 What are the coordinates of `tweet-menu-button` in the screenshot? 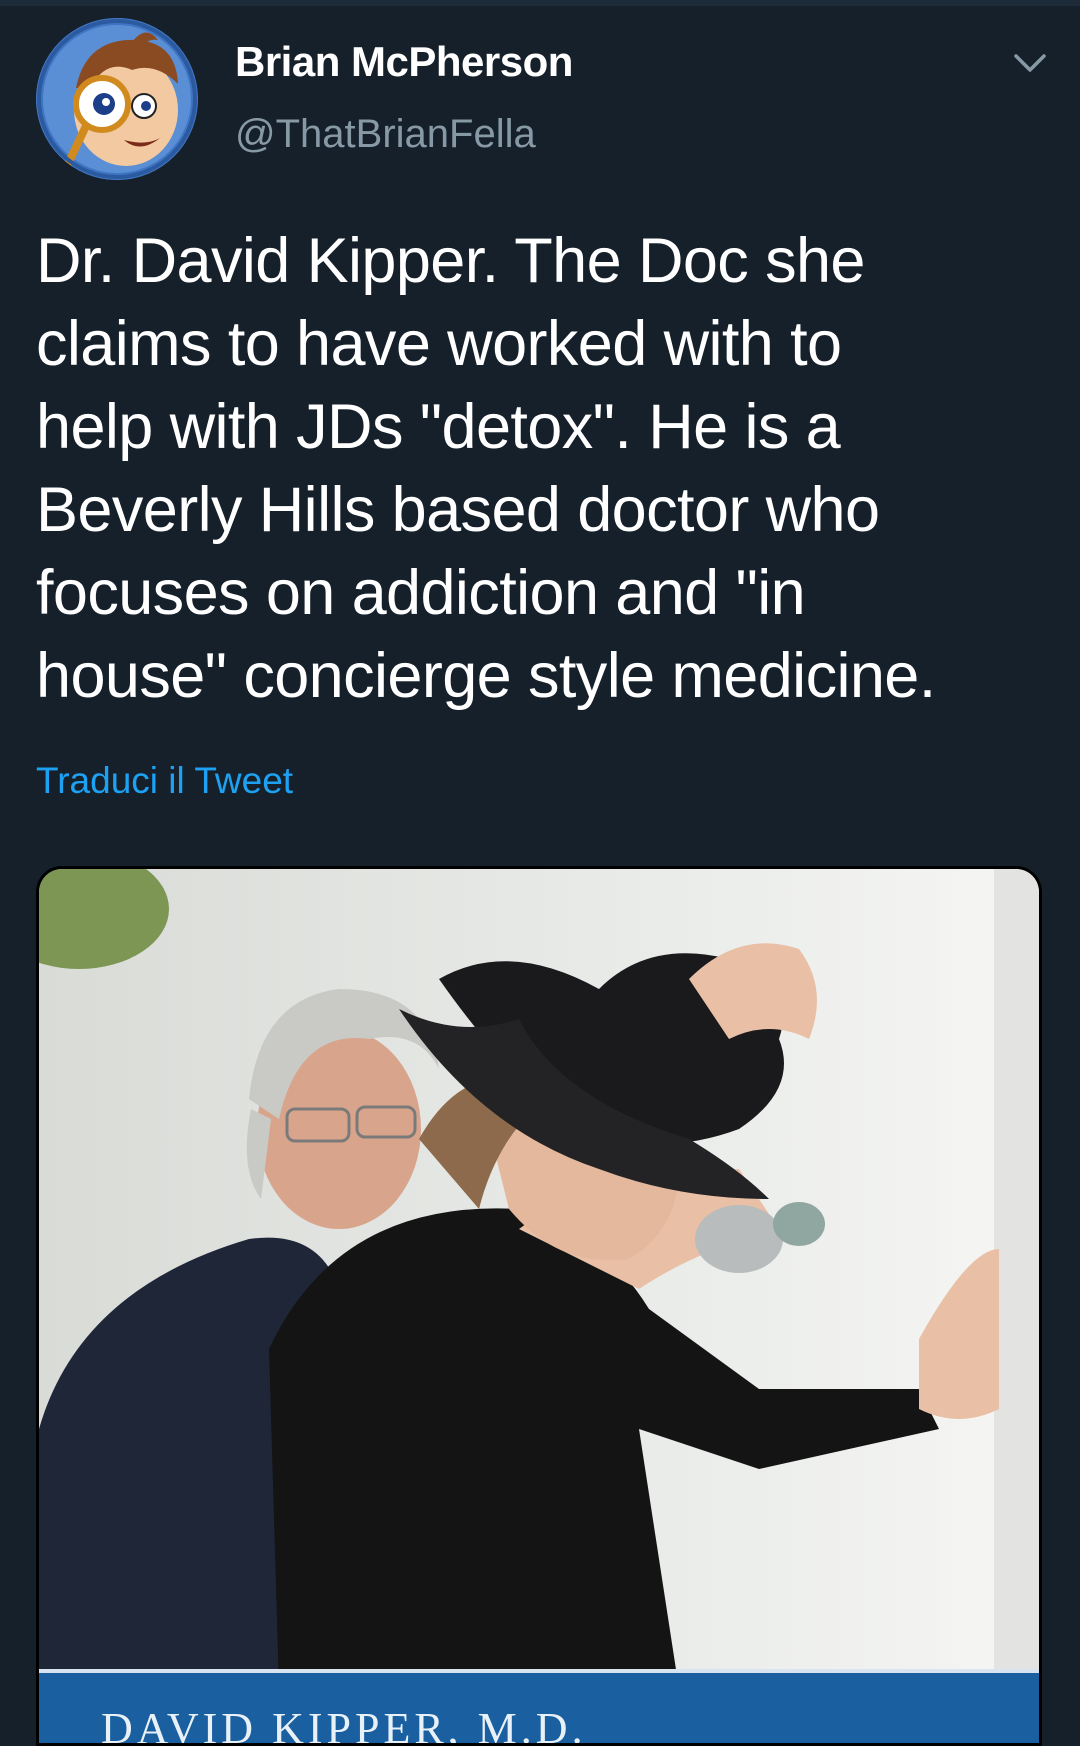 It's located at (1030, 63).